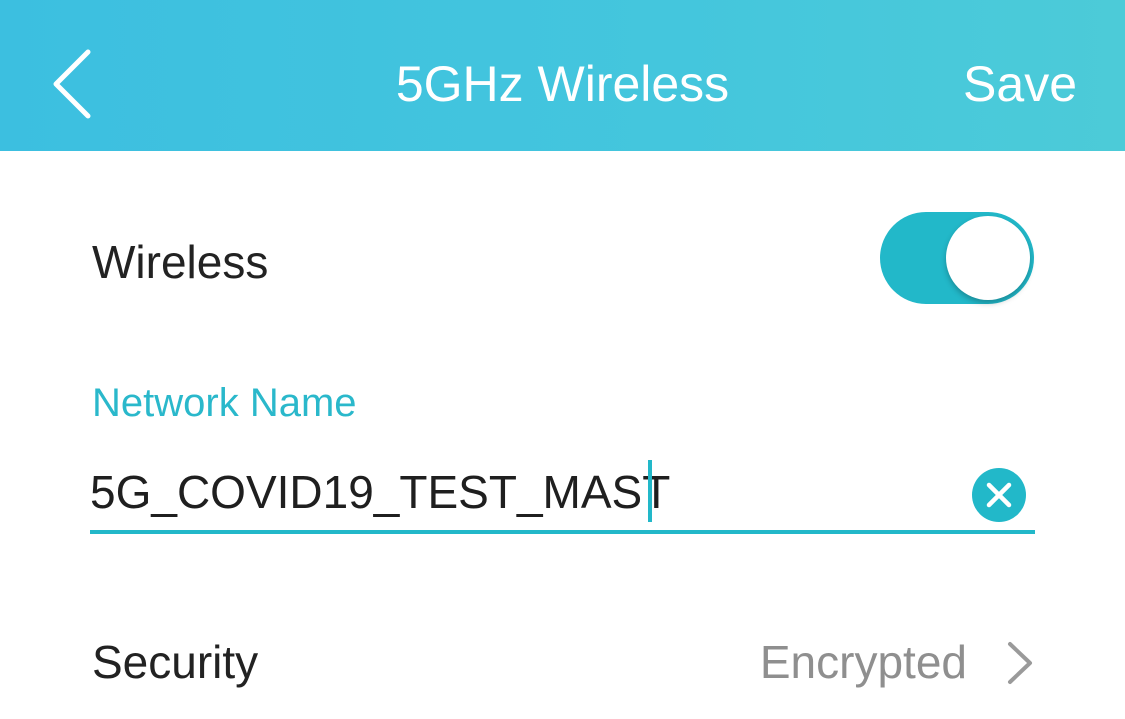 The width and height of the screenshot is (1125, 719). I want to click on wireless-toggle, so click(957, 258).